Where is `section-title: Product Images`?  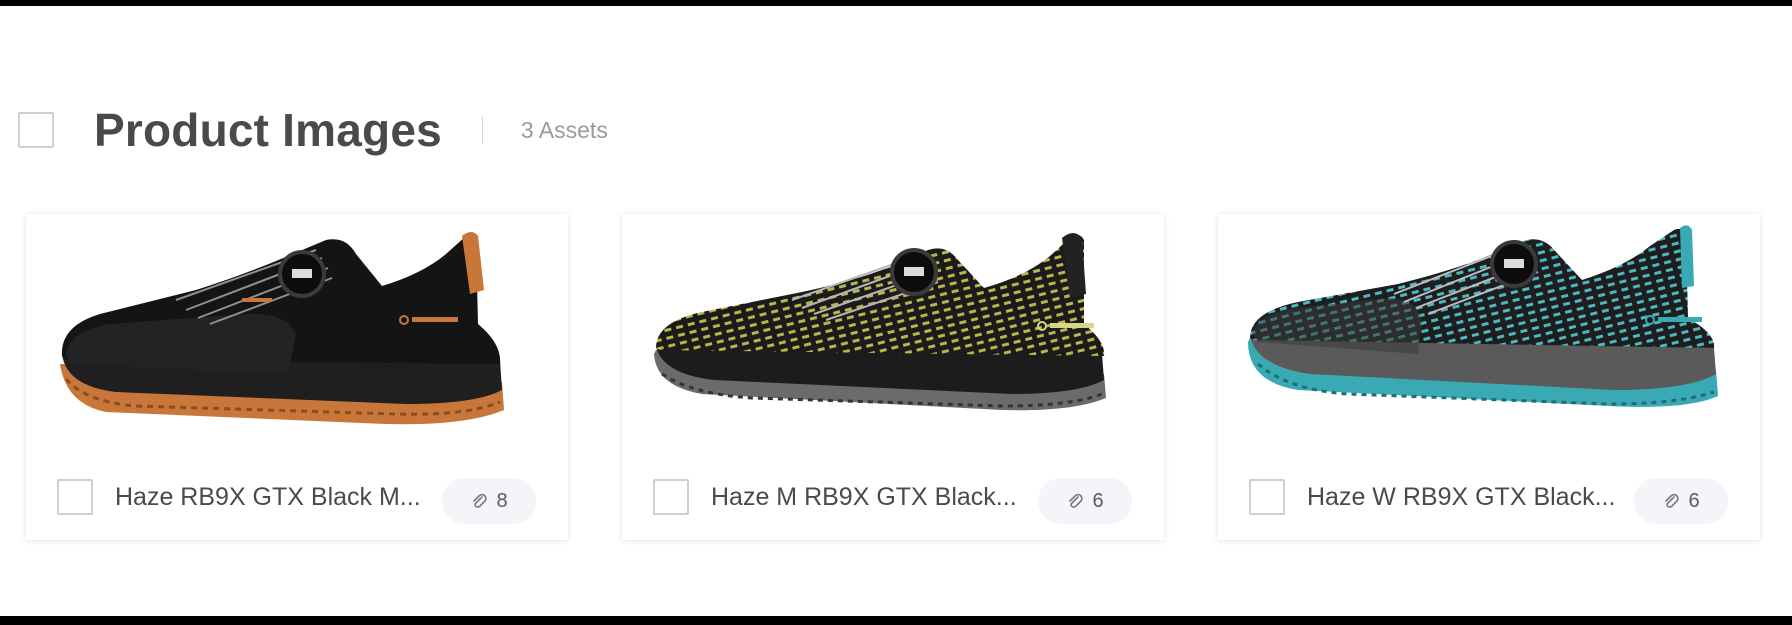 section-title: Product Images is located at coordinates (268, 130).